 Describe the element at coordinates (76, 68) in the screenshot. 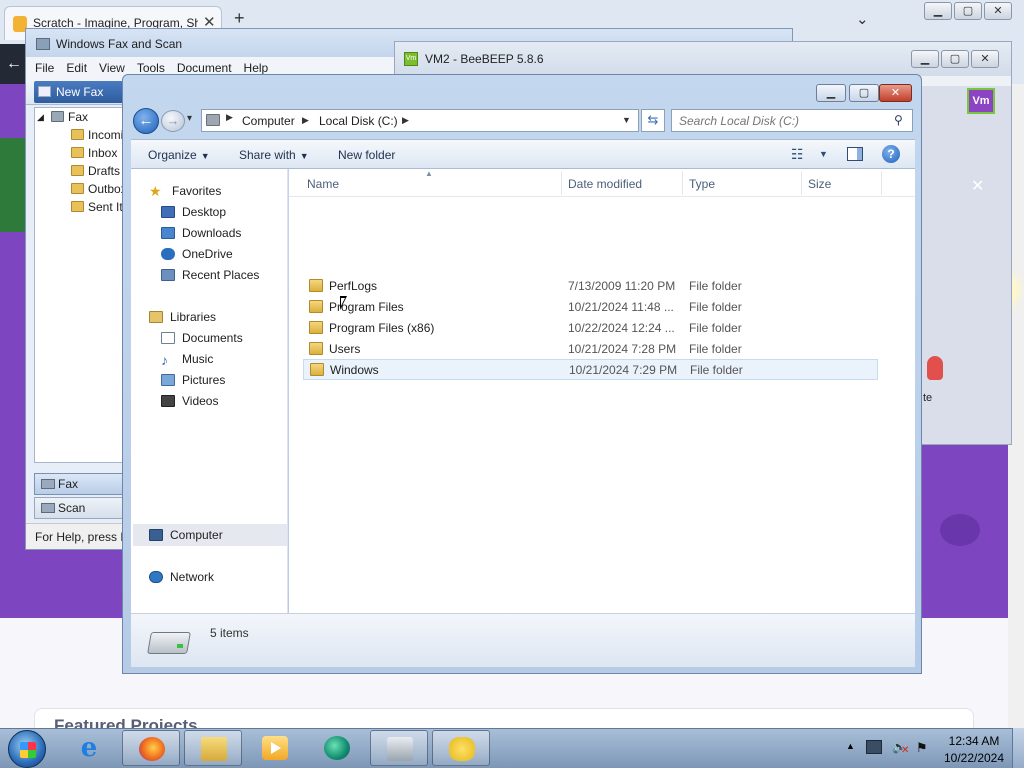

I see `fax-menu-edit: Edit` at that location.